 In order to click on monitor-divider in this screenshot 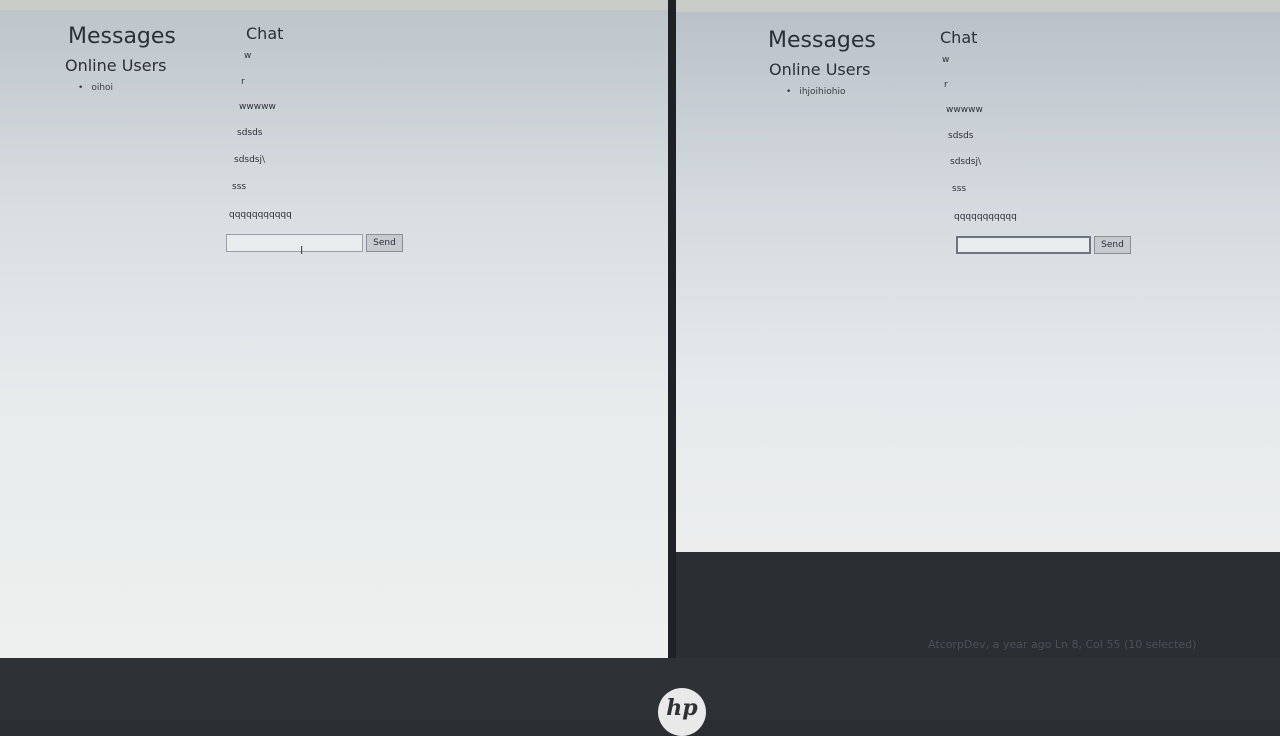, I will do `click(672, 331)`.